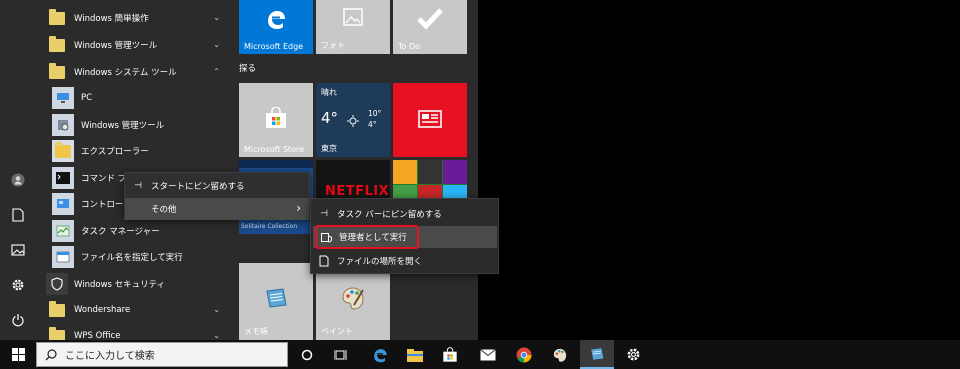  What do you see at coordinates (216, 71) in the screenshot?
I see `chevron-up-icon: ⌃` at bounding box center [216, 71].